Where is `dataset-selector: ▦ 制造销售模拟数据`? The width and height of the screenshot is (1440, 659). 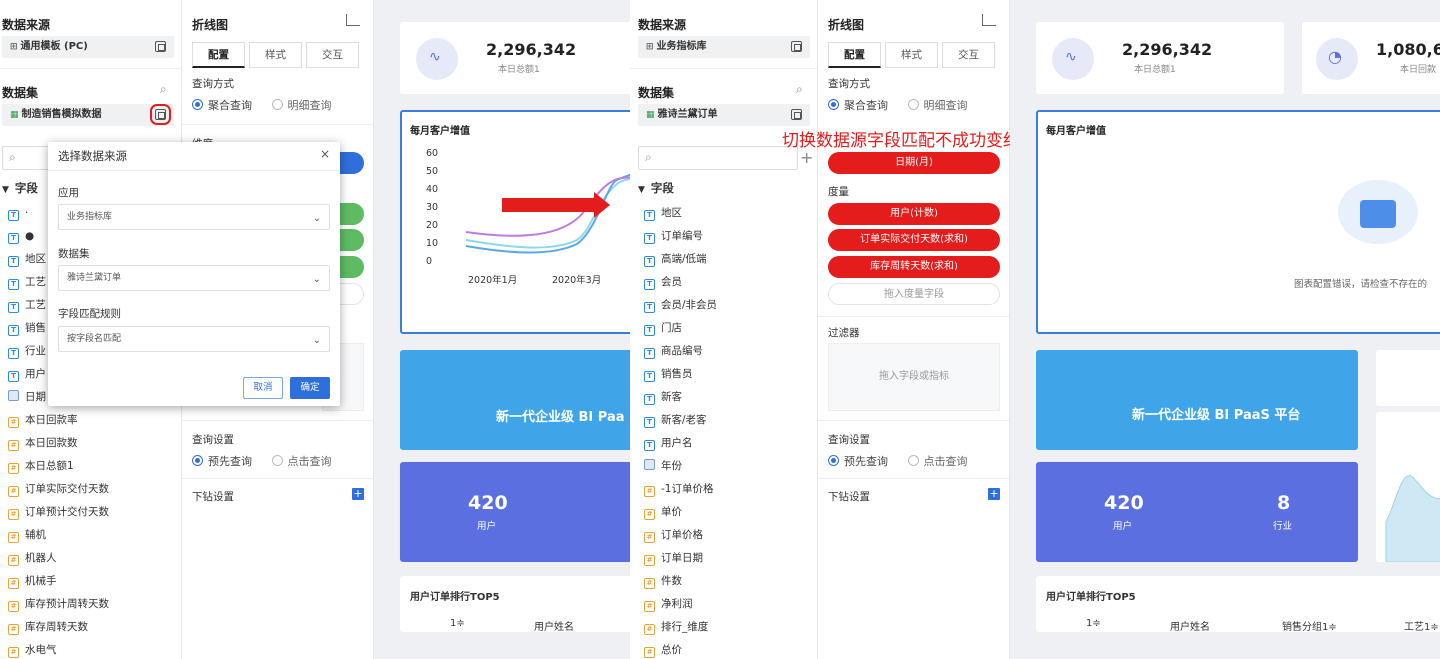
dataset-selector: ▦ 制造销售模拟数据 is located at coordinates (88, 115).